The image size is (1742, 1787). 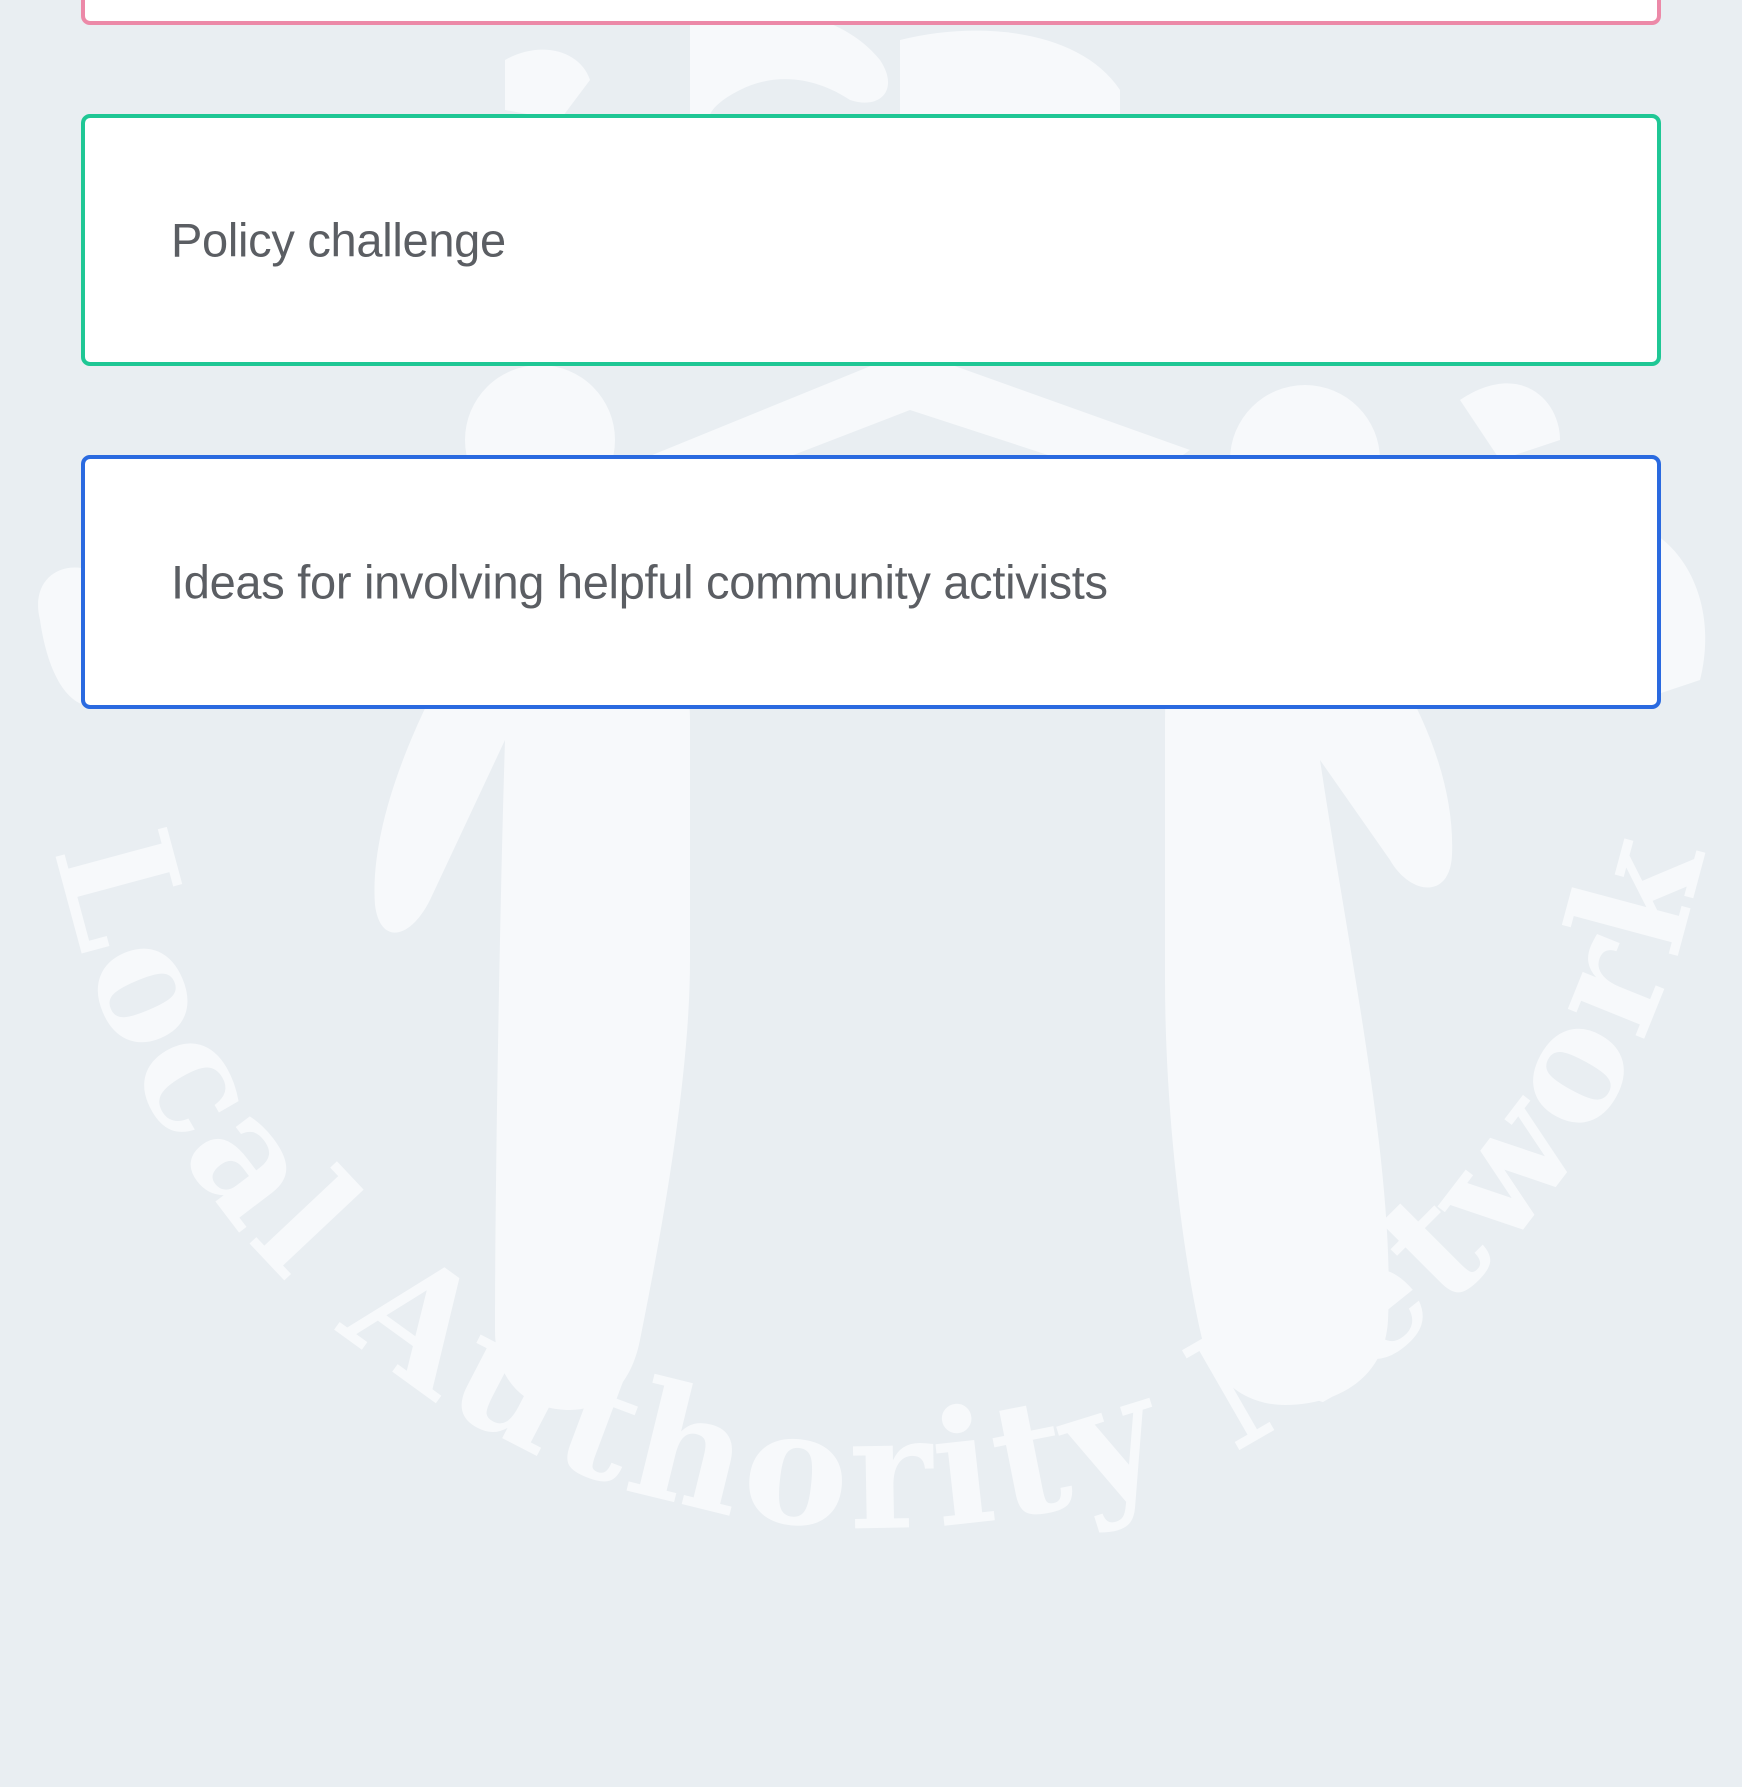 I want to click on option-card-pink, so click(x=871, y=12).